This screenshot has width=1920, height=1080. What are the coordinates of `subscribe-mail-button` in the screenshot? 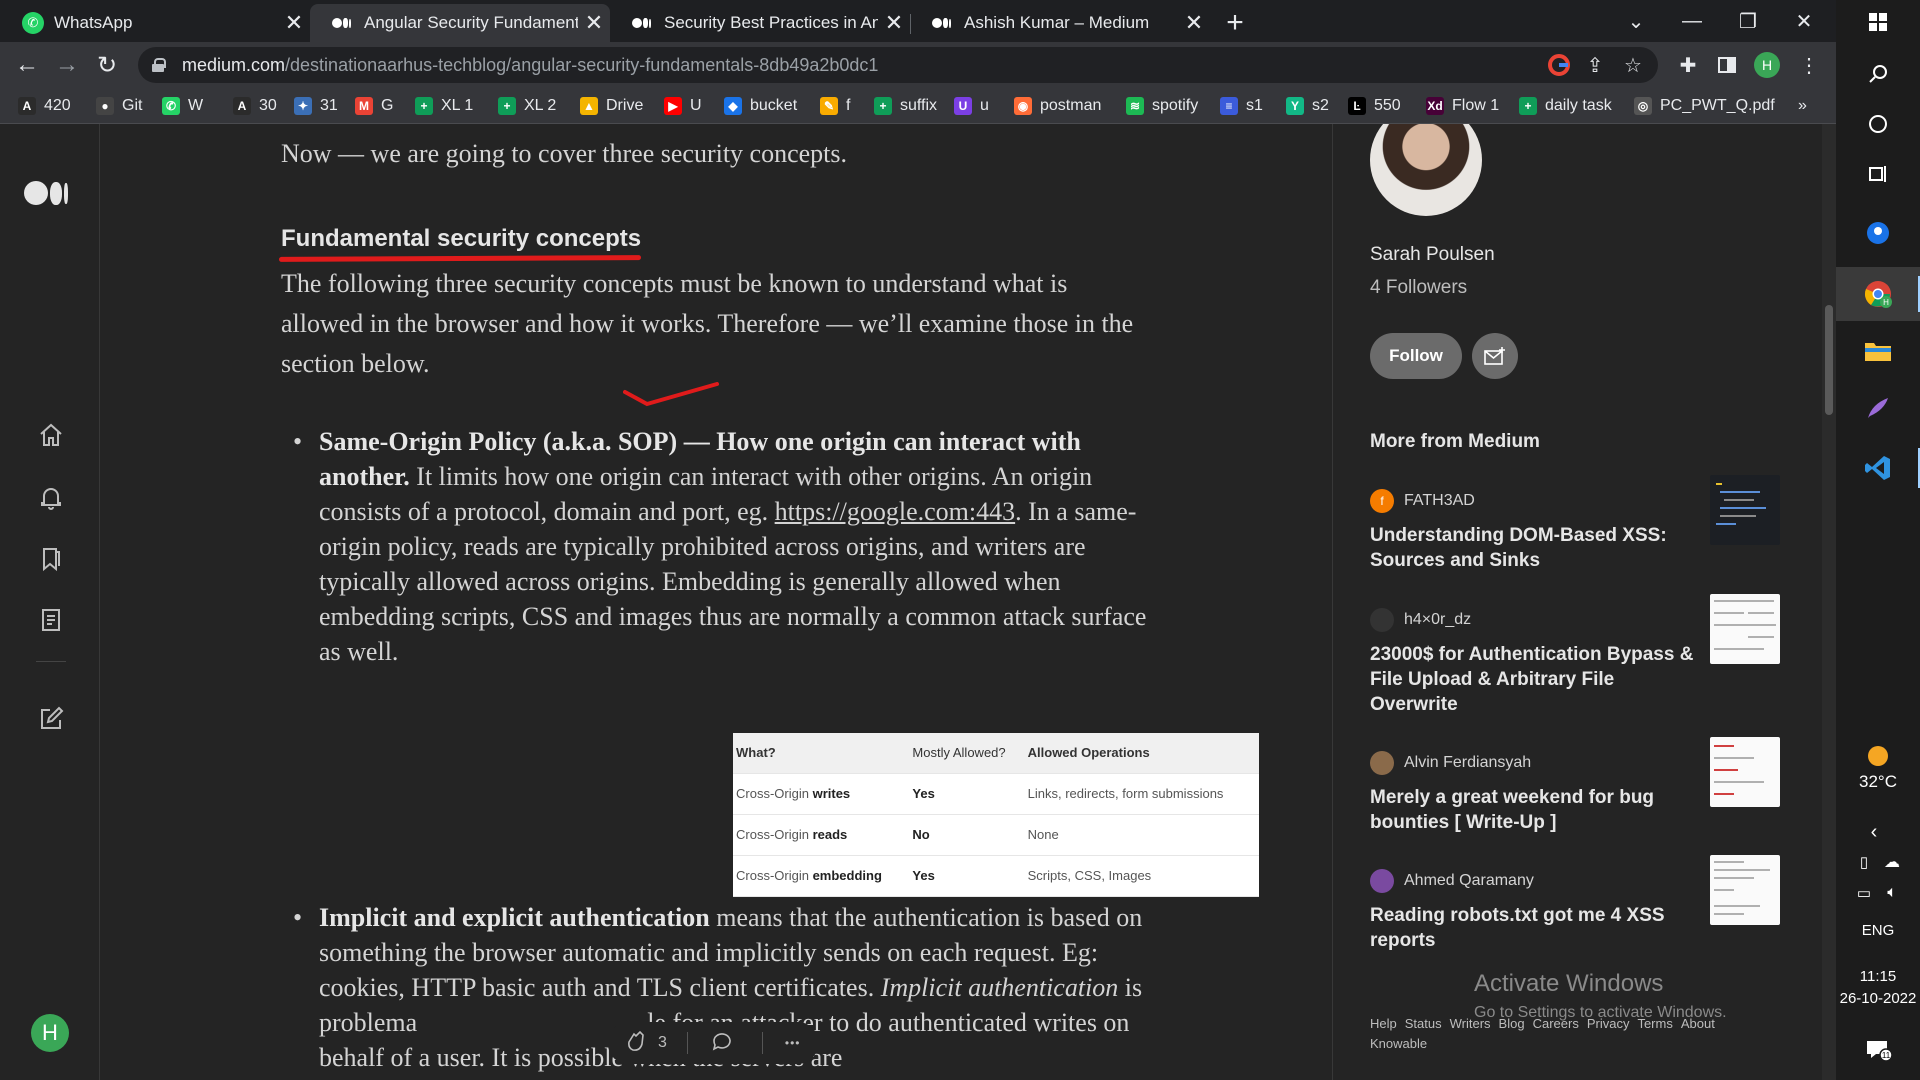 It's located at (1495, 356).